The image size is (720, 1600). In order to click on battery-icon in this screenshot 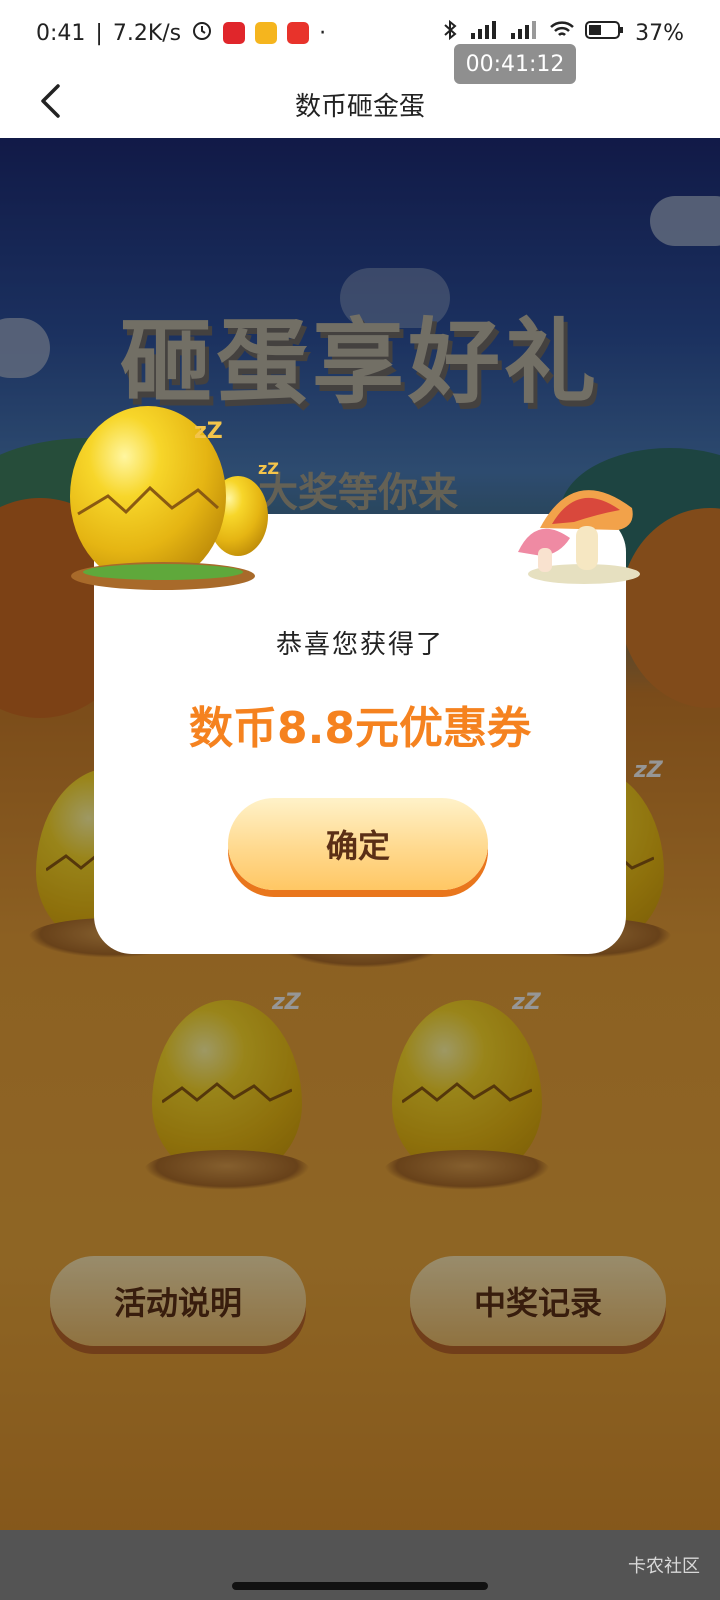, I will do `click(605, 33)`.